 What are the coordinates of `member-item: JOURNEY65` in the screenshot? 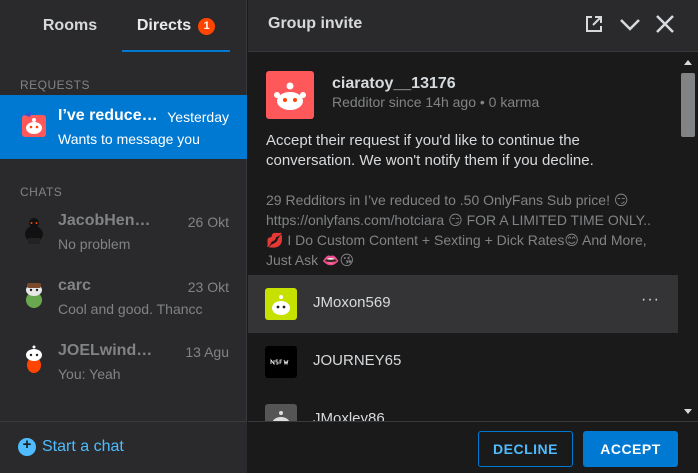 It's located at (463, 362).